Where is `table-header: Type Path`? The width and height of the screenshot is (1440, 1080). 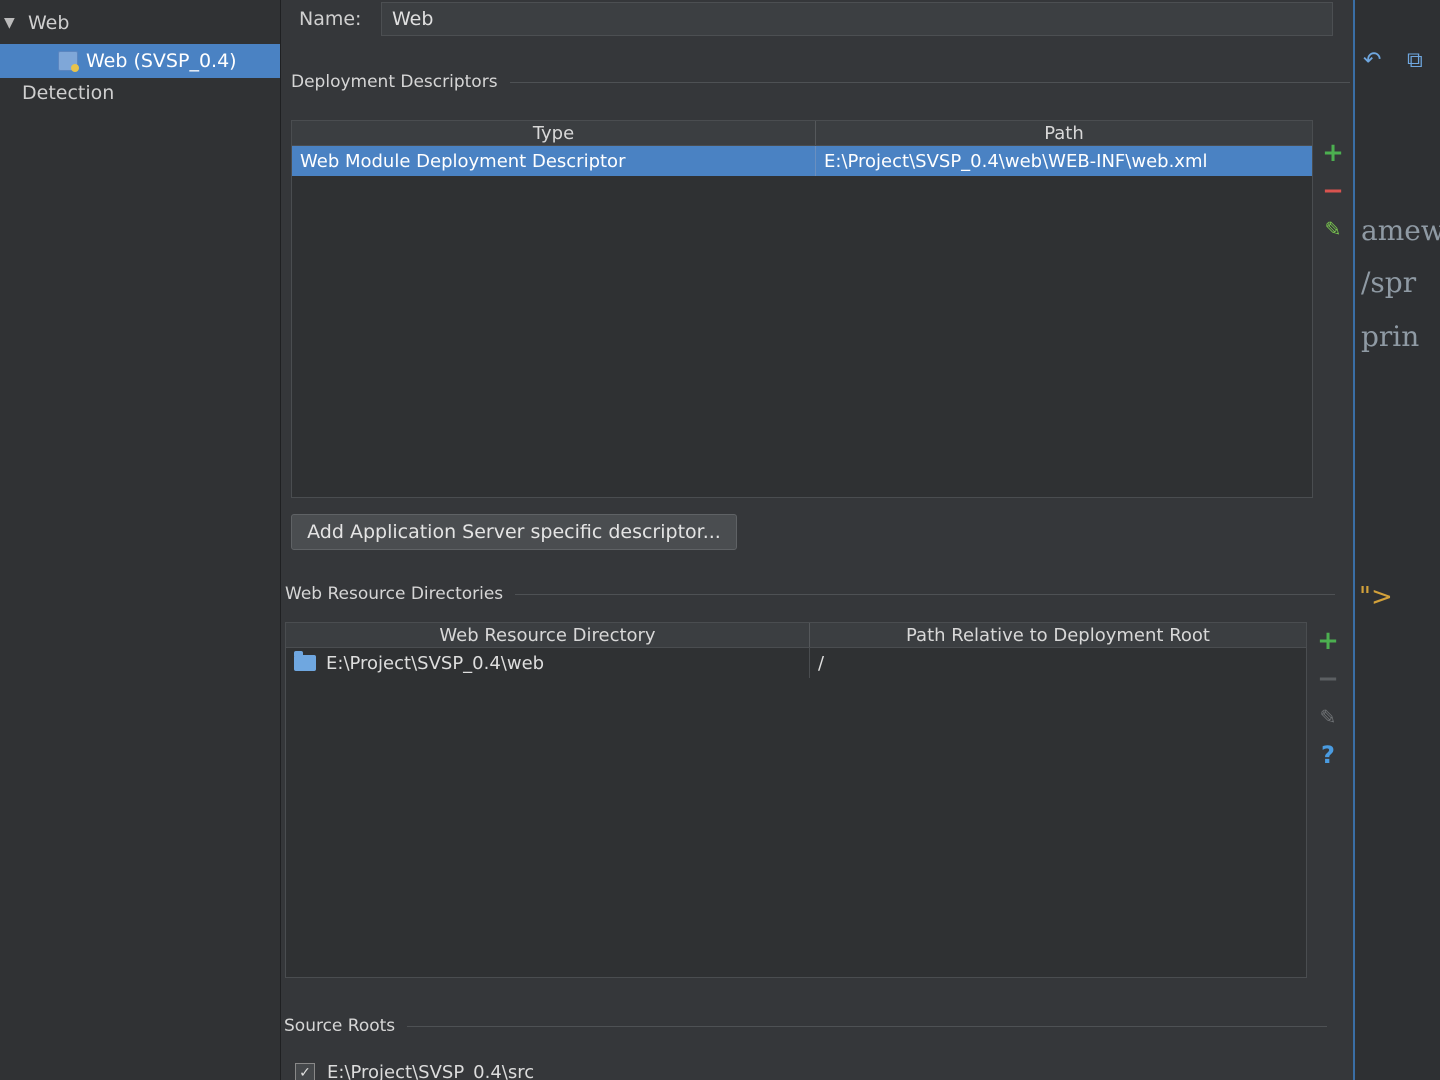 table-header: Type Path is located at coordinates (802, 133).